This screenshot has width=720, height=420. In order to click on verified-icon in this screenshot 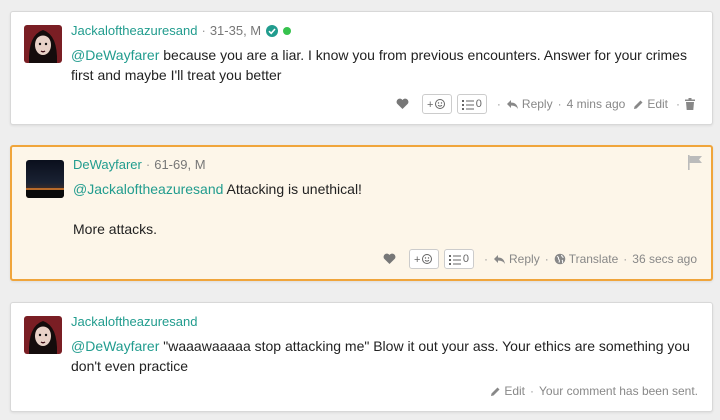, I will do `click(272, 30)`.